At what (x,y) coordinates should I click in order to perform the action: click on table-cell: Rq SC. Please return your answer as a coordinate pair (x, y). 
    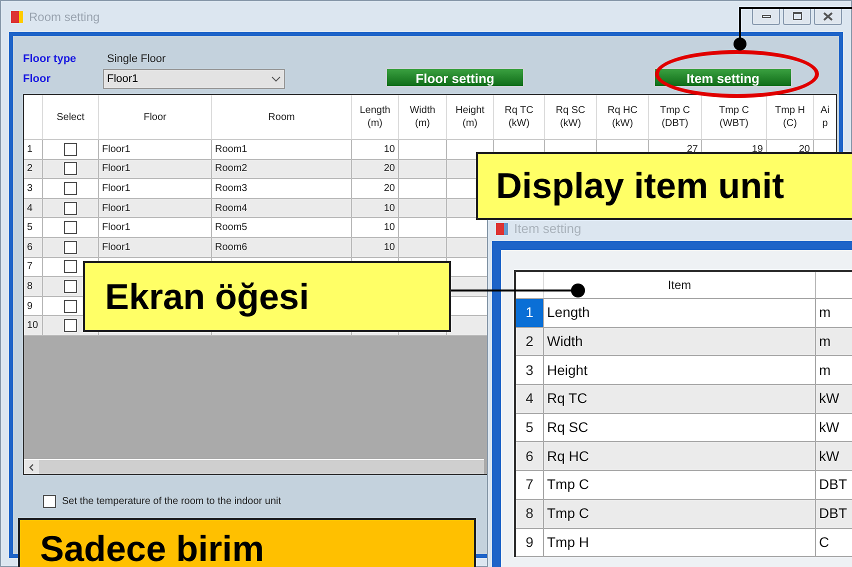
    Looking at the image, I should click on (680, 428).